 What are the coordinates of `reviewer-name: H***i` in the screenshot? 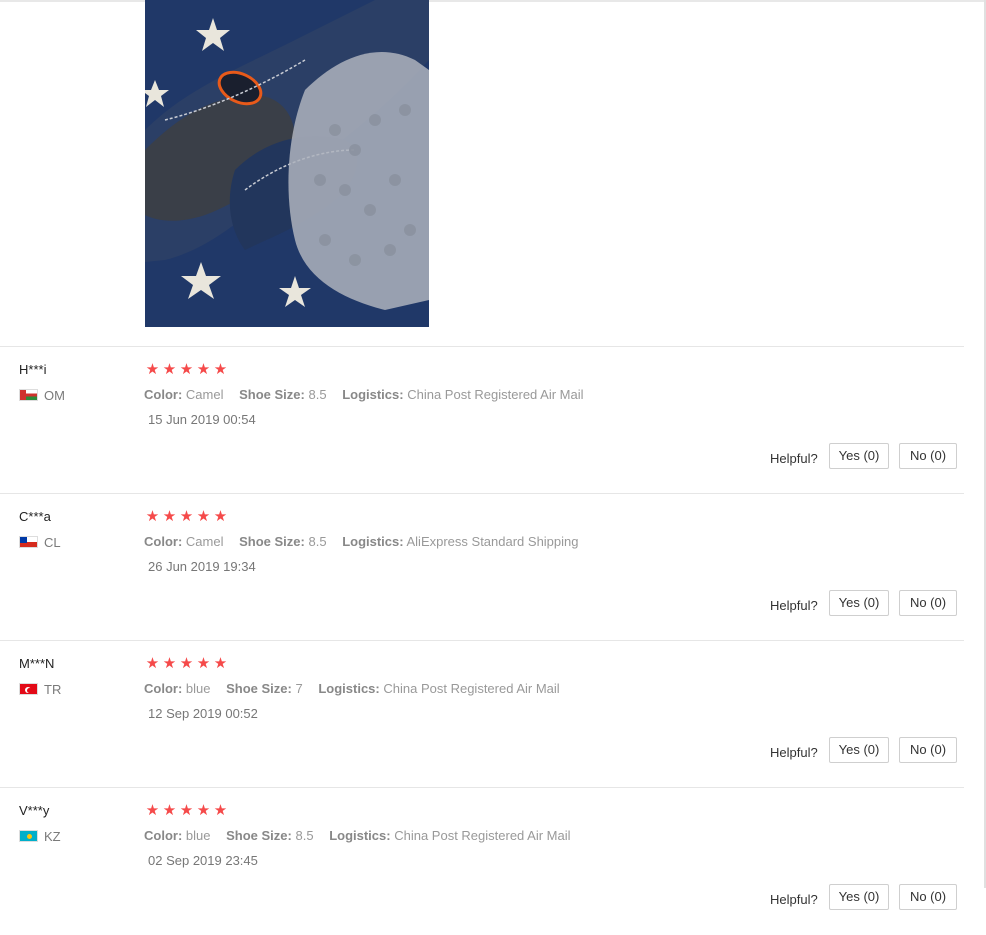 It's located at (33, 369).